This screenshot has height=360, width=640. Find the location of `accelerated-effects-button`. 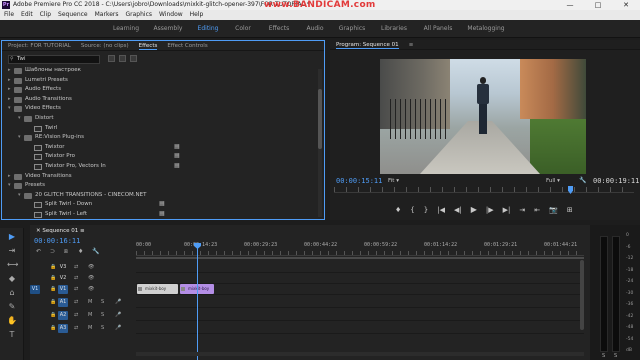

accelerated-effects-button is located at coordinates (111, 58).